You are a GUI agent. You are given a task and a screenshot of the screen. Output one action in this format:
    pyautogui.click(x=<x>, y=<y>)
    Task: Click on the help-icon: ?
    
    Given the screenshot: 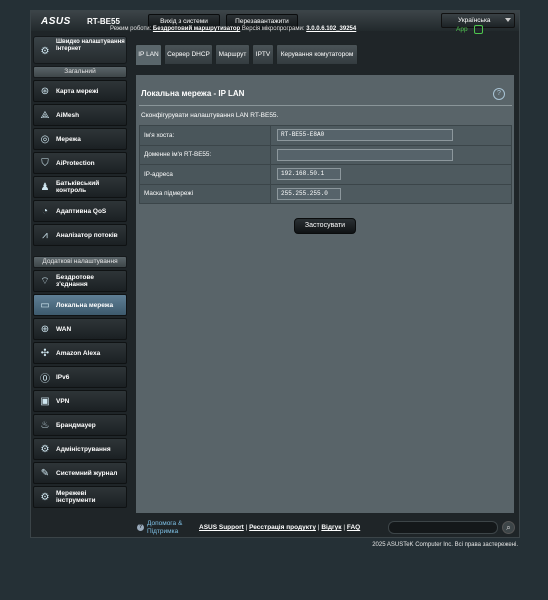 What is the action you would take?
    pyautogui.click(x=499, y=94)
    